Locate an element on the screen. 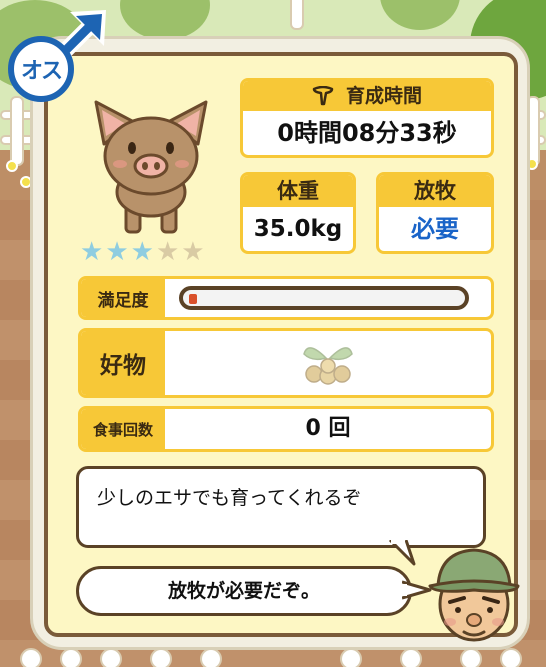 The width and height of the screenshot is (546, 667). weight-value: 35.0kg is located at coordinates (298, 229).